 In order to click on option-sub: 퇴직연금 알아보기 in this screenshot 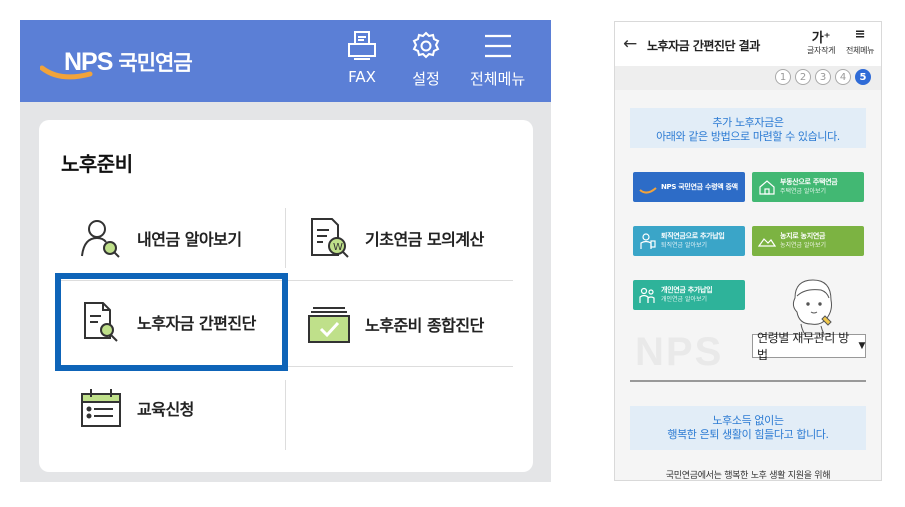, I will do `click(684, 245)`.